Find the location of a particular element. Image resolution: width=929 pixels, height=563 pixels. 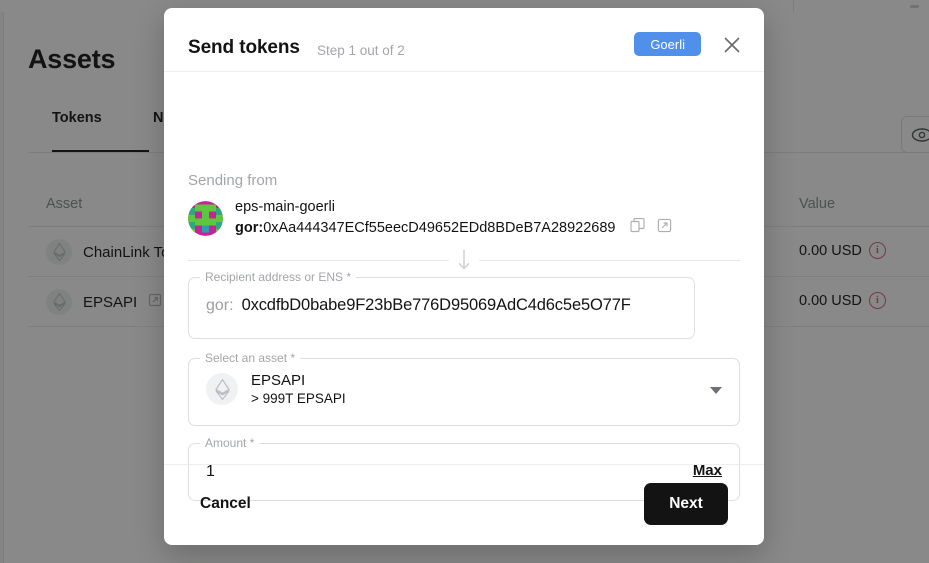

dialog-header: Send tokens Step 1 out of 2 Goerli is located at coordinates (464, 40).